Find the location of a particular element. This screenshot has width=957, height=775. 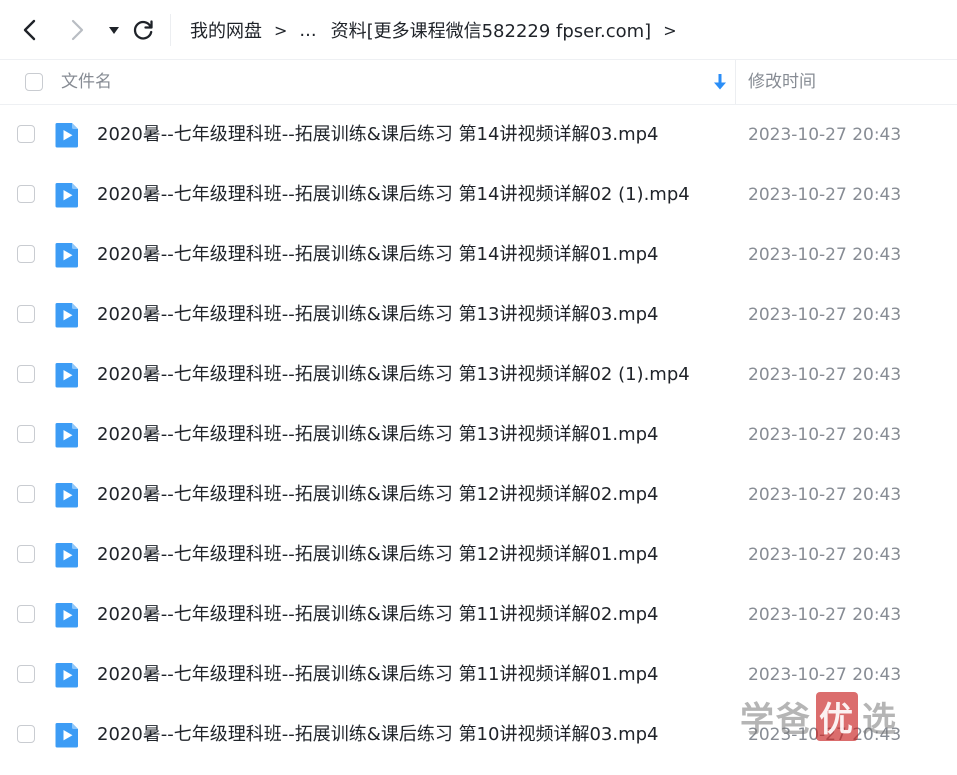

file-name: 2020暑--七年级理科班--拓展训练&课后练习 第13讲视频详解03.mp4 is located at coordinates (378, 315).